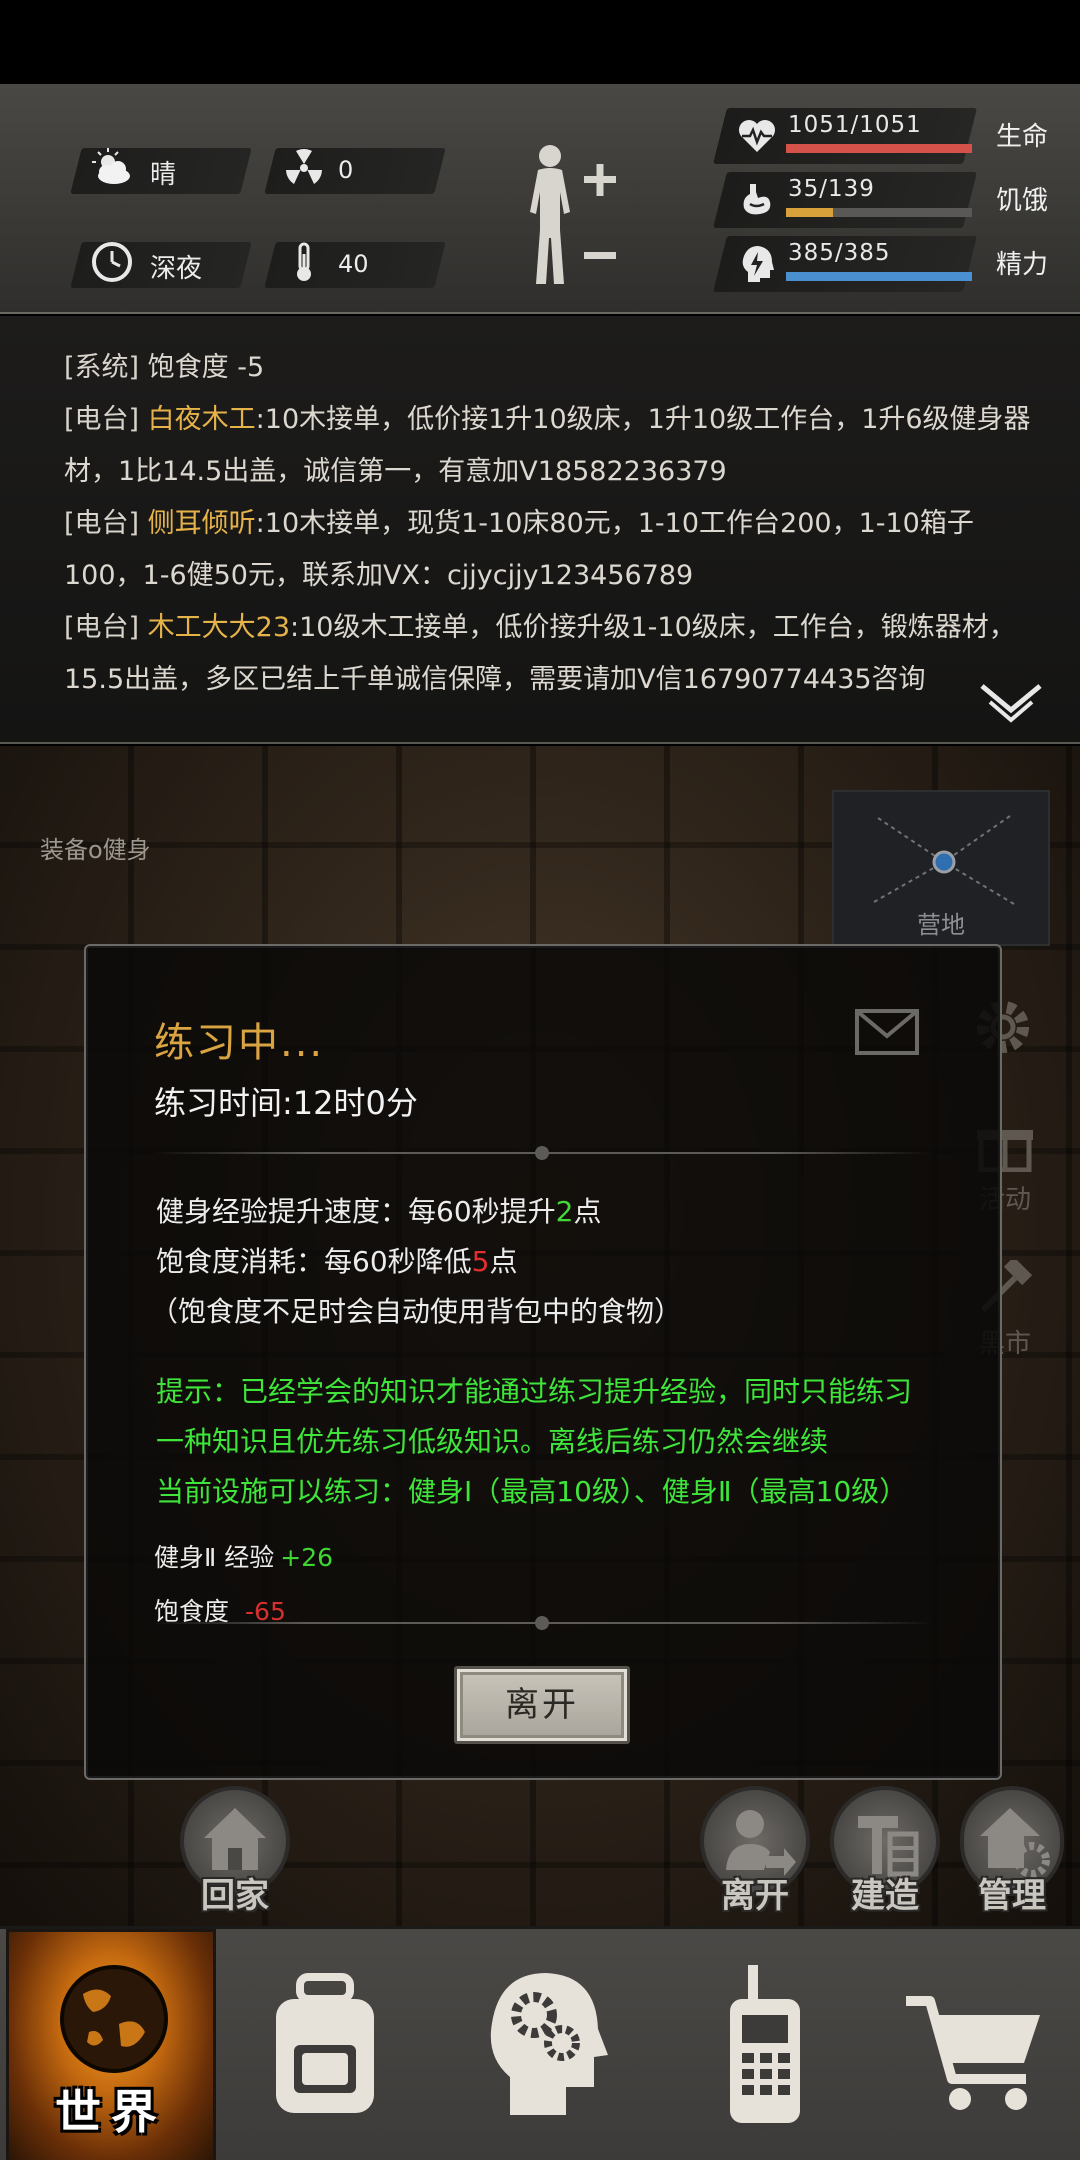 The width and height of the screenshot is (1080, 2160). What do you see at coordinates (112, 262) in the screenshot?
I see `clock-icon` at bounding box center [112, 262].